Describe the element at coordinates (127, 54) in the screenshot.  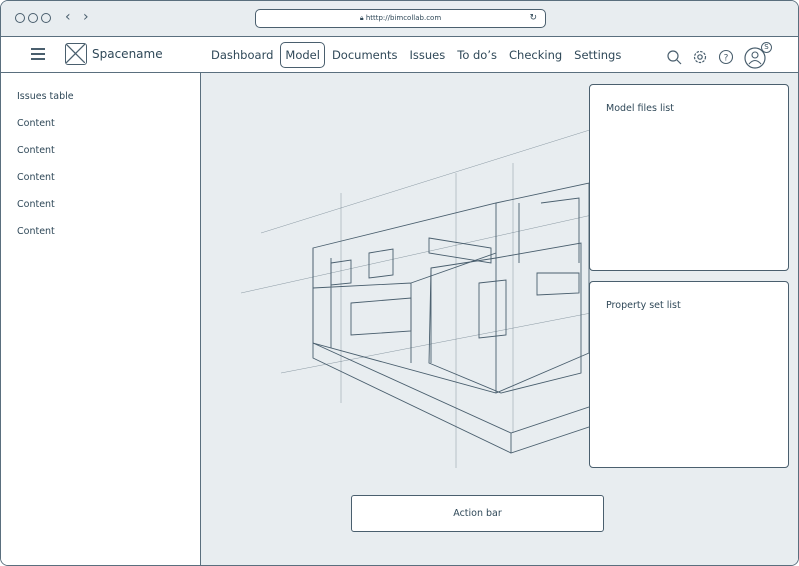
I see `space-name: Spacename` at that location.